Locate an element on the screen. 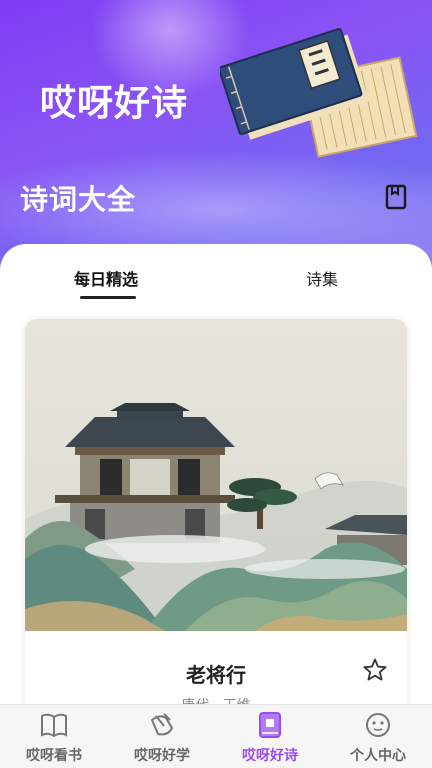 The image size is (432, 768). poem-title: 老将行 is located at coordinates (216, 675).